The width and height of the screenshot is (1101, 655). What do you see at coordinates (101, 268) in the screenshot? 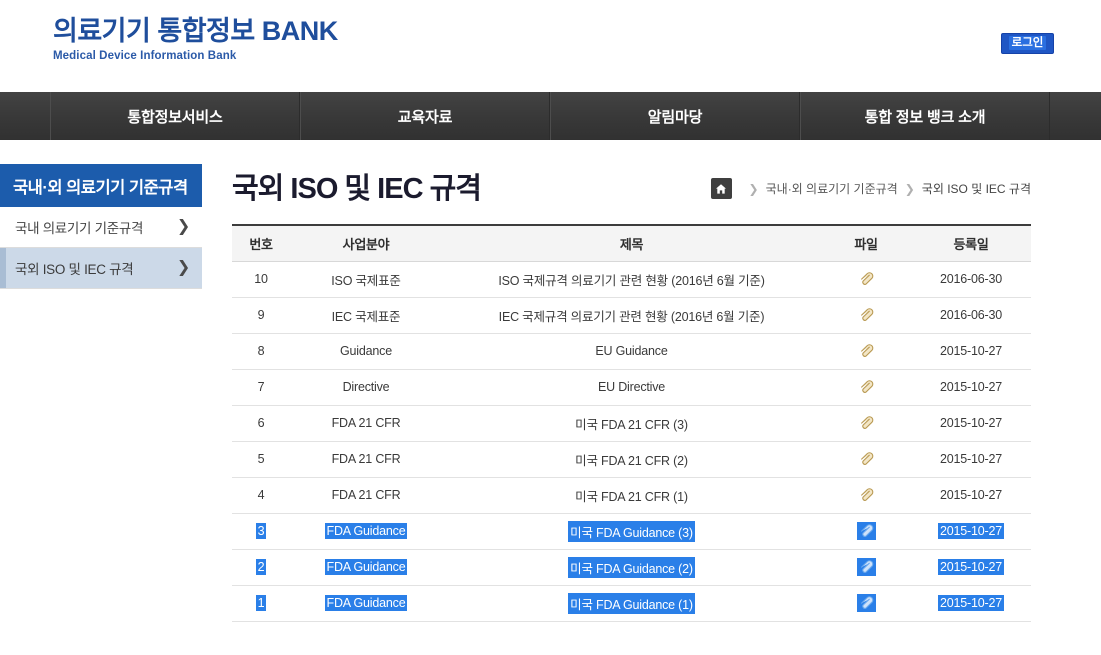
I see `sidebar-item-foreign-iso-iec: 국외 ISO 및 IEC 규격 ❯` at bounding box center [101, 268].